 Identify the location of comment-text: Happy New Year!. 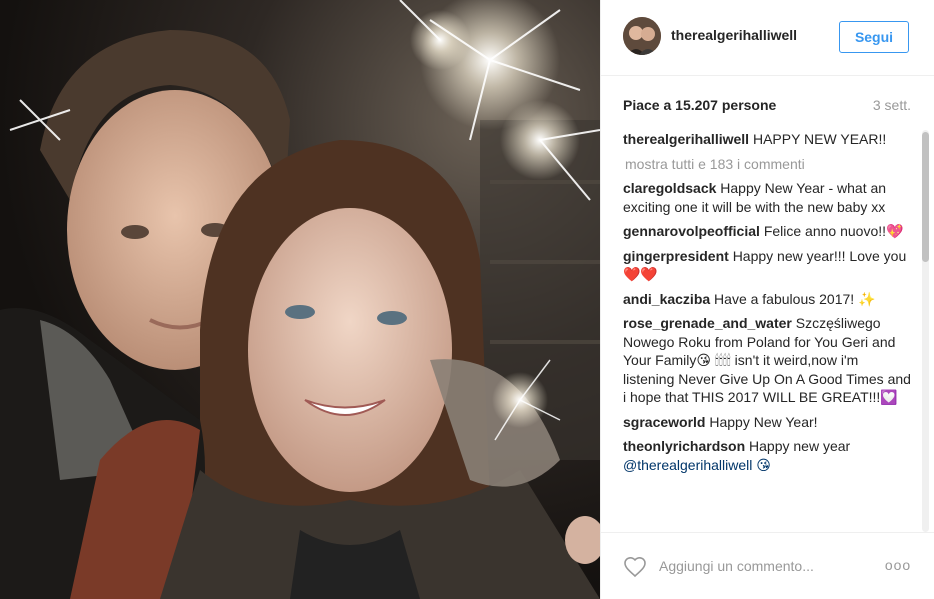
(763, 421).